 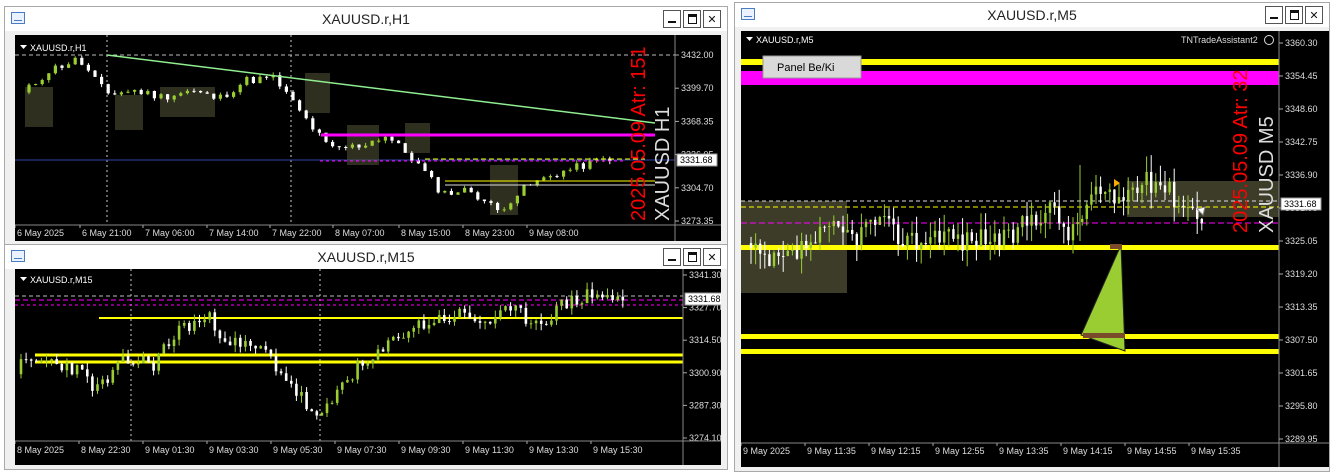 I want to click on price-tick-label: 3307.50, so click(x=1301, y=340).